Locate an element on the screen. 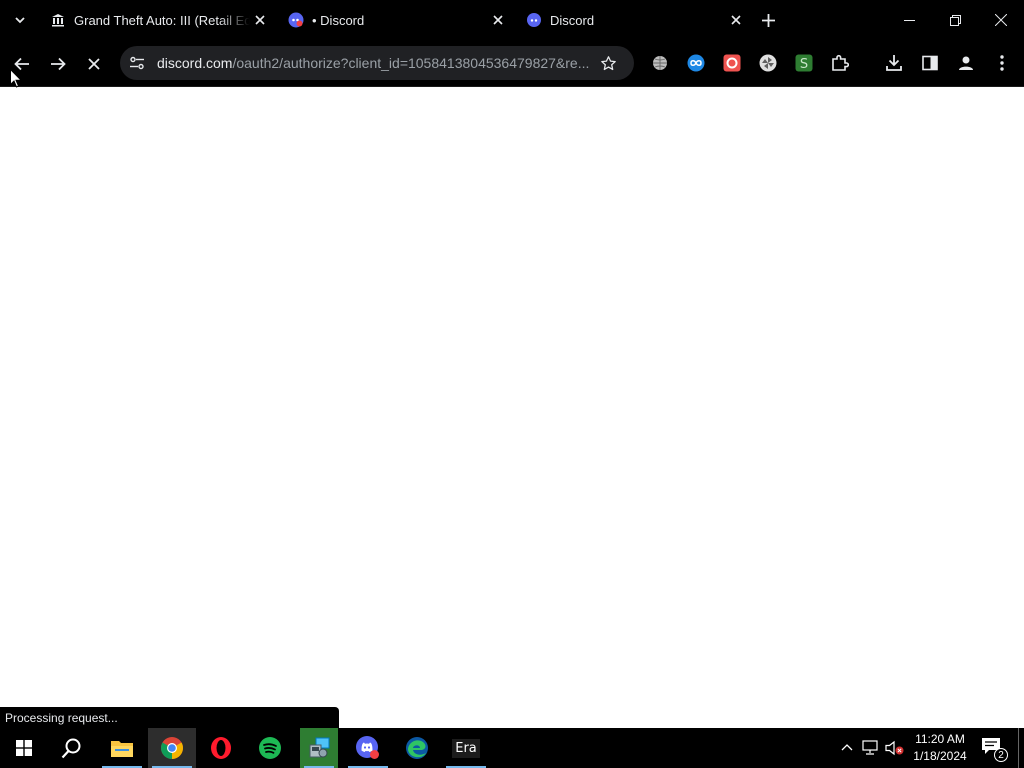  era-label: Era is located at coordinates (466, 748).